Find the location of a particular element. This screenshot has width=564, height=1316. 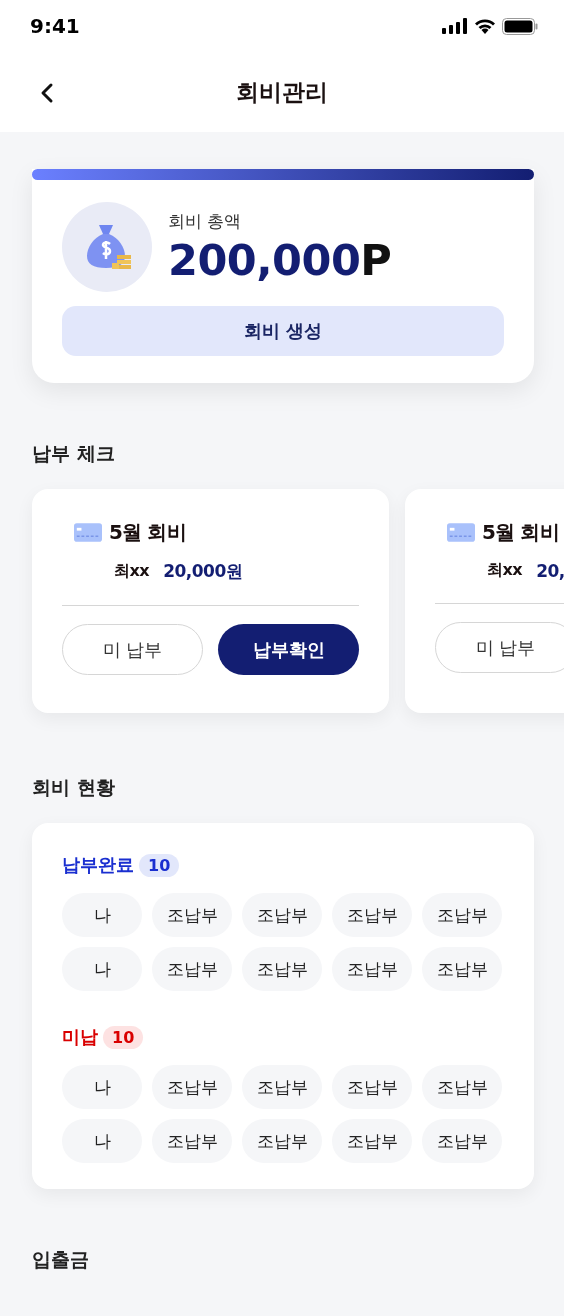

signal-icon is located at coordinates (455, 26).